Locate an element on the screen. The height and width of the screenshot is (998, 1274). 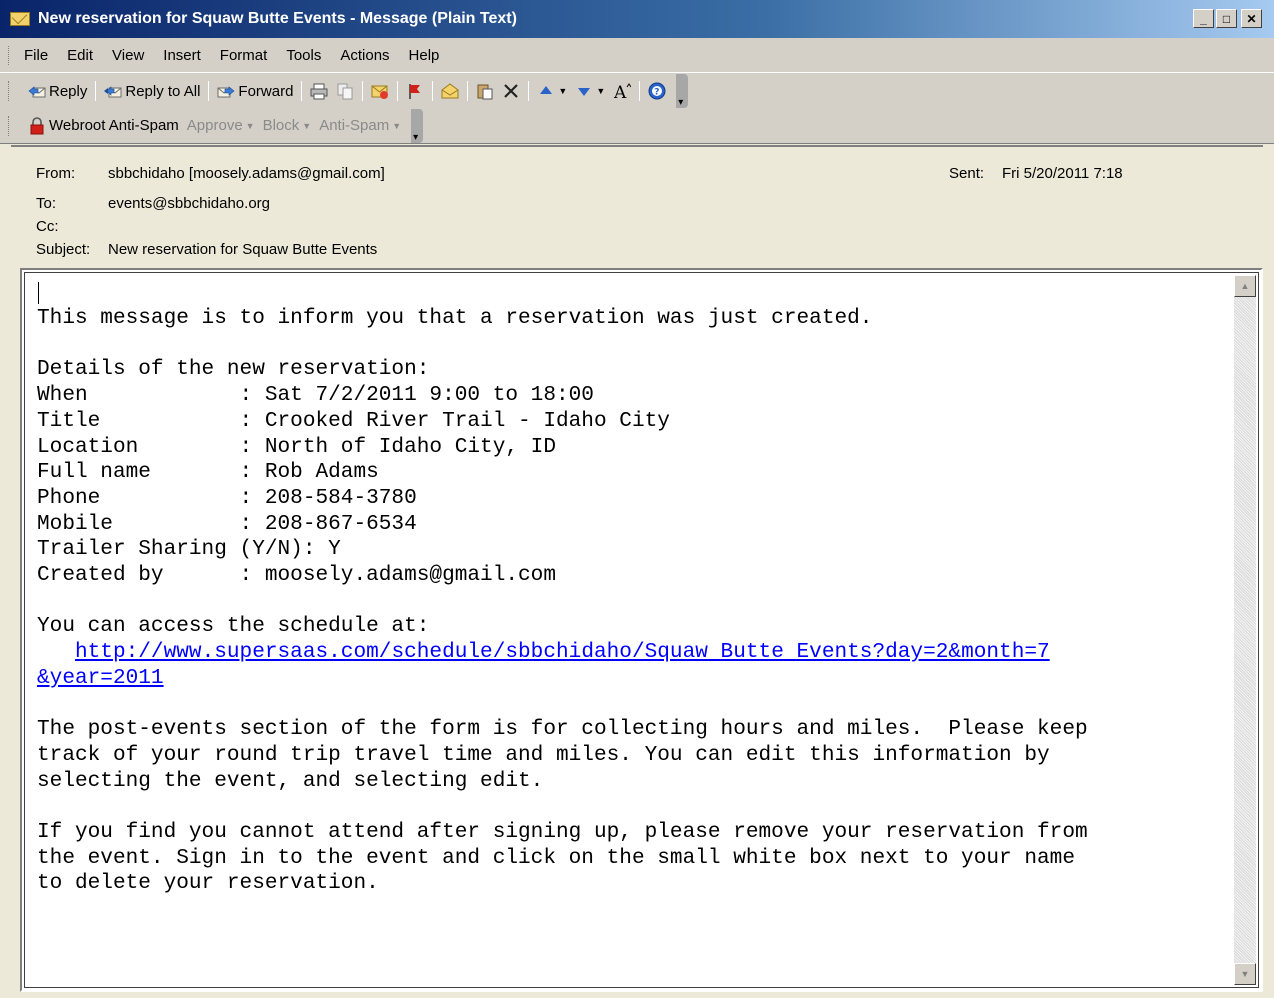
access-heading: You can access the schedule at: is located at coordinates (233, 626).